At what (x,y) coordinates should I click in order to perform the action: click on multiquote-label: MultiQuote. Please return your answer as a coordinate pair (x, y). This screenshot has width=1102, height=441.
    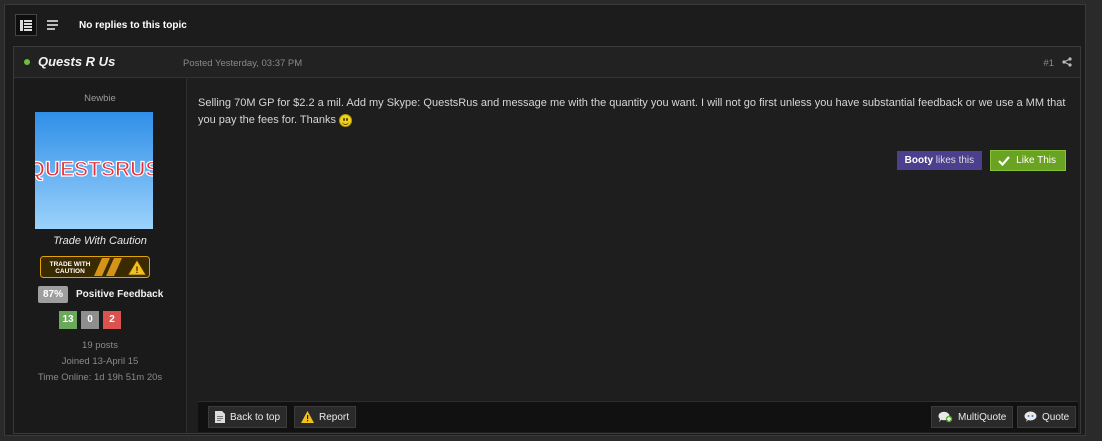
    Looking at the image, I should click on (982, 417).